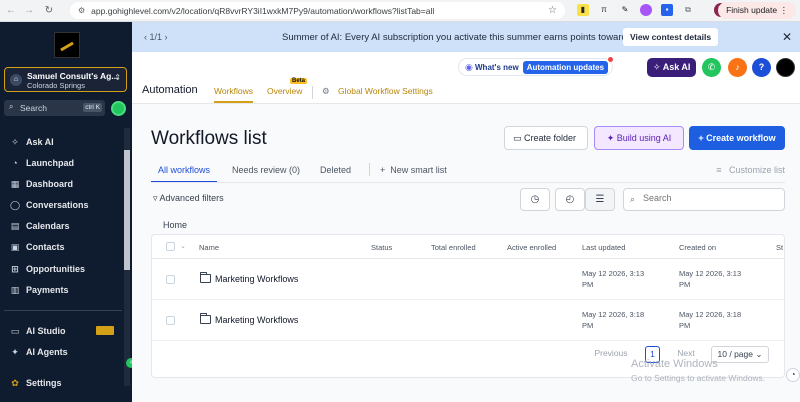 The height and width of the screenshot is (402, 800). What do you see at coordinates (156, 37) in the screenshot?
I see `banner-pager: ‹ 1/1 ›` at bounding box center [156, 37].